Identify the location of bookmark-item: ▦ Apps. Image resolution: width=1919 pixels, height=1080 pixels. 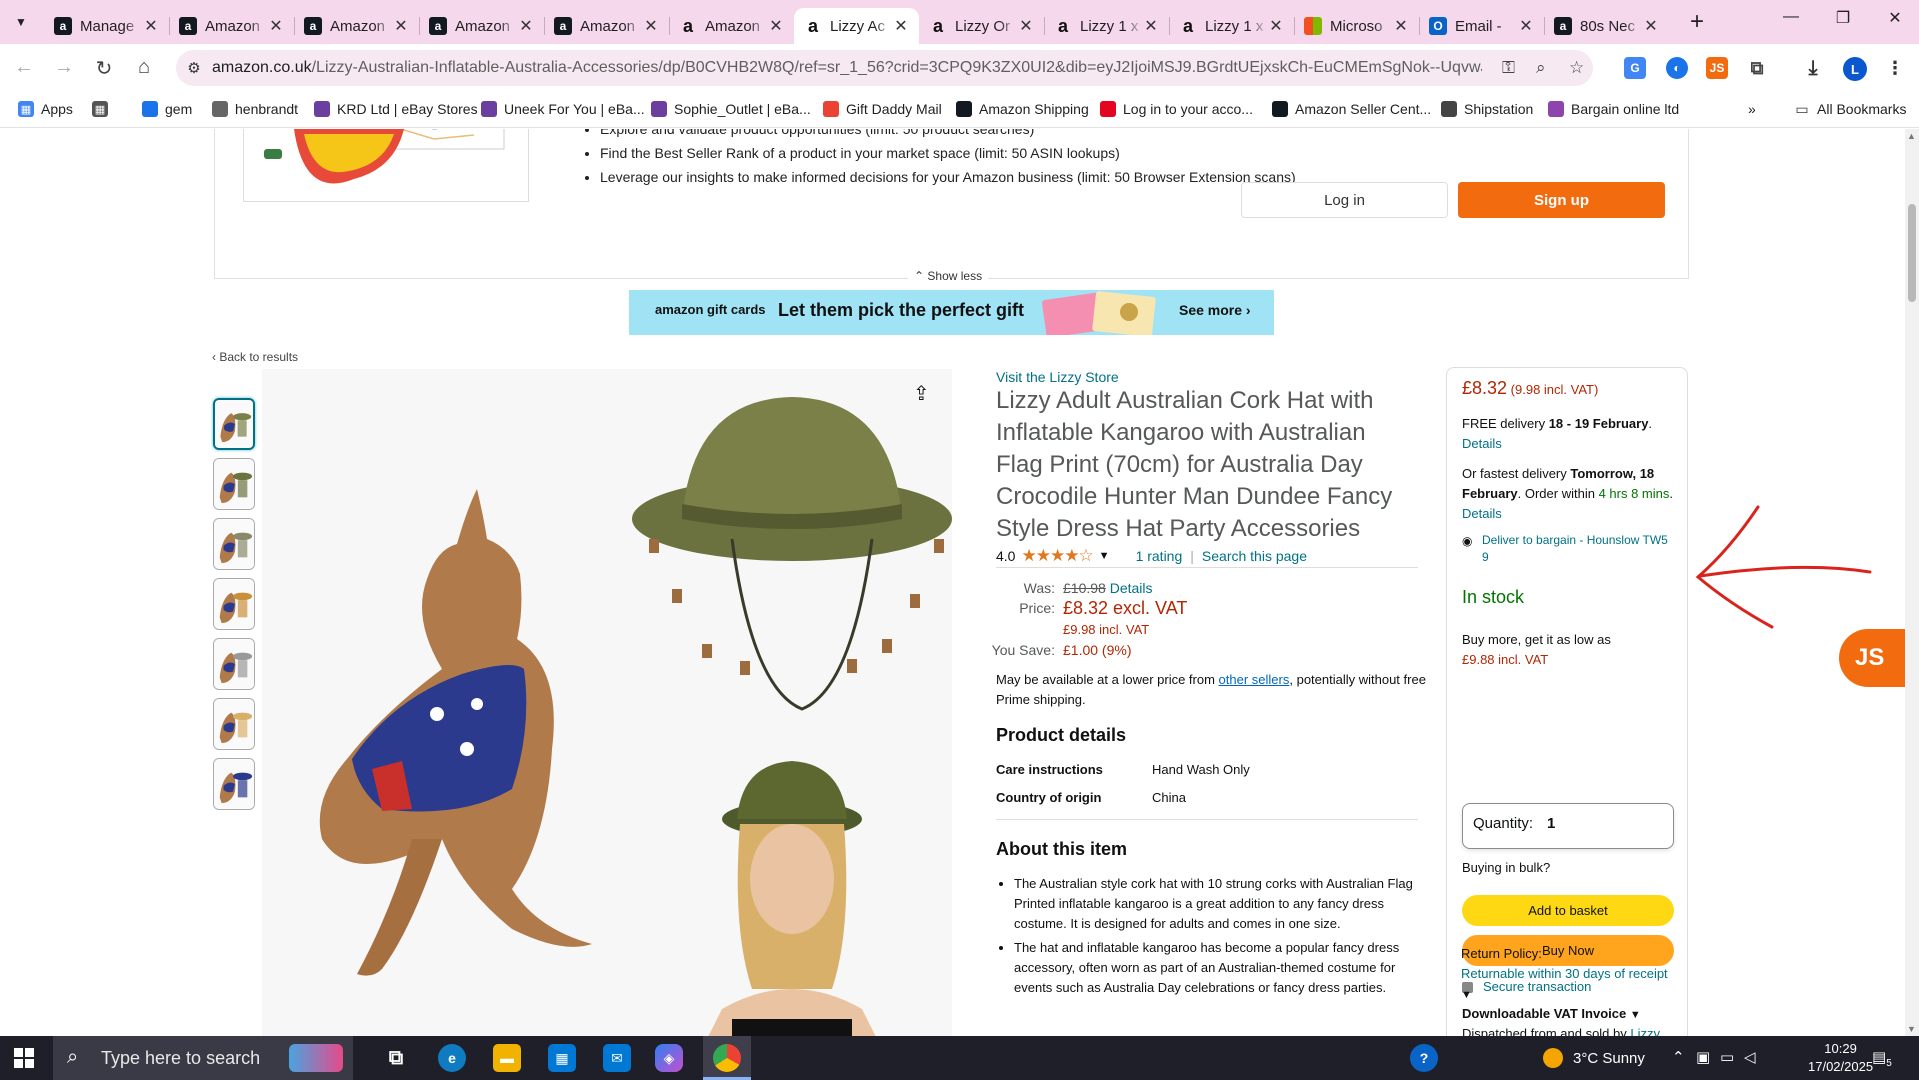
(45, 109).